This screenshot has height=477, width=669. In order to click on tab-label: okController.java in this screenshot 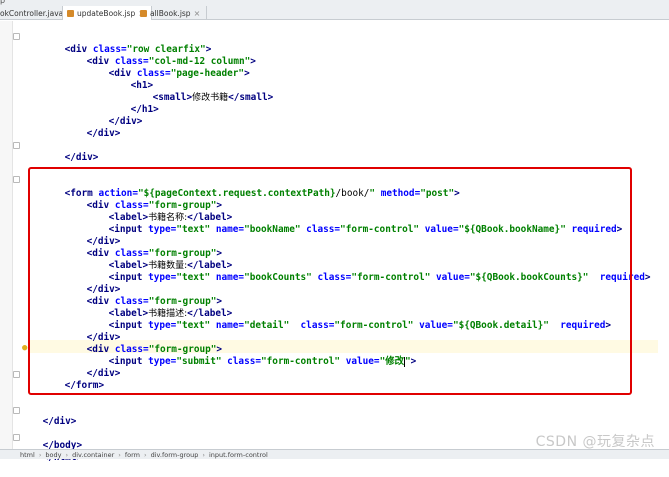, I will do `click(32, 13)`.